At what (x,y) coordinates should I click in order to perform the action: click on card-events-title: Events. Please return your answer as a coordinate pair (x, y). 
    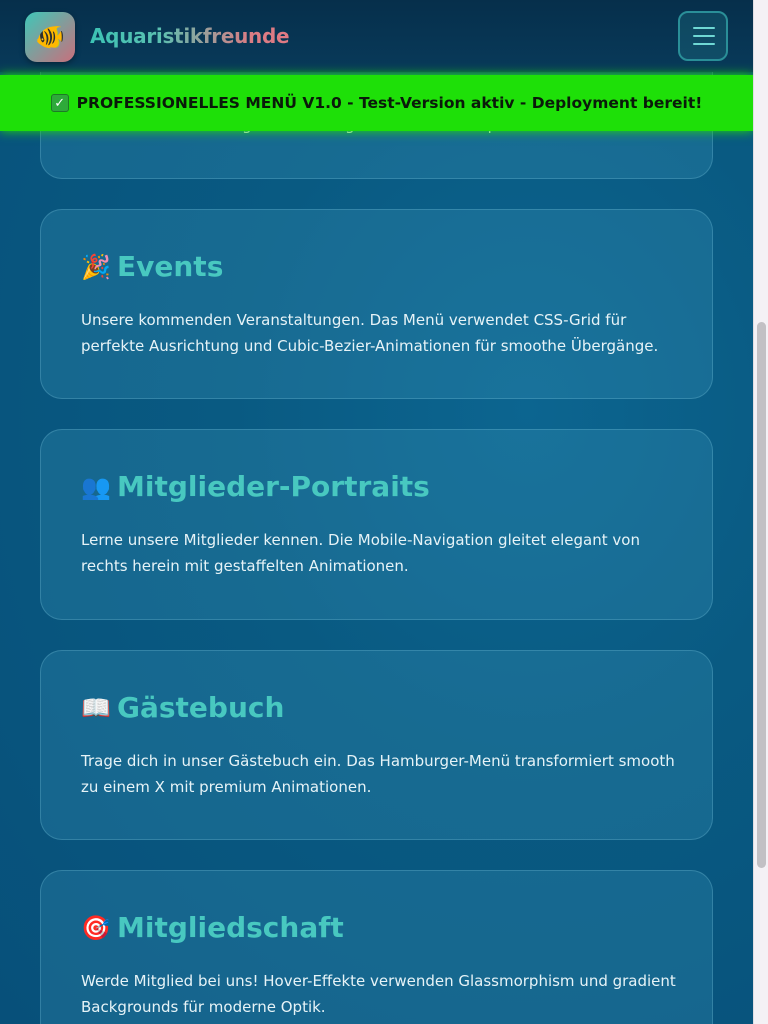
    Looking at the image, I should click on (170, 266).